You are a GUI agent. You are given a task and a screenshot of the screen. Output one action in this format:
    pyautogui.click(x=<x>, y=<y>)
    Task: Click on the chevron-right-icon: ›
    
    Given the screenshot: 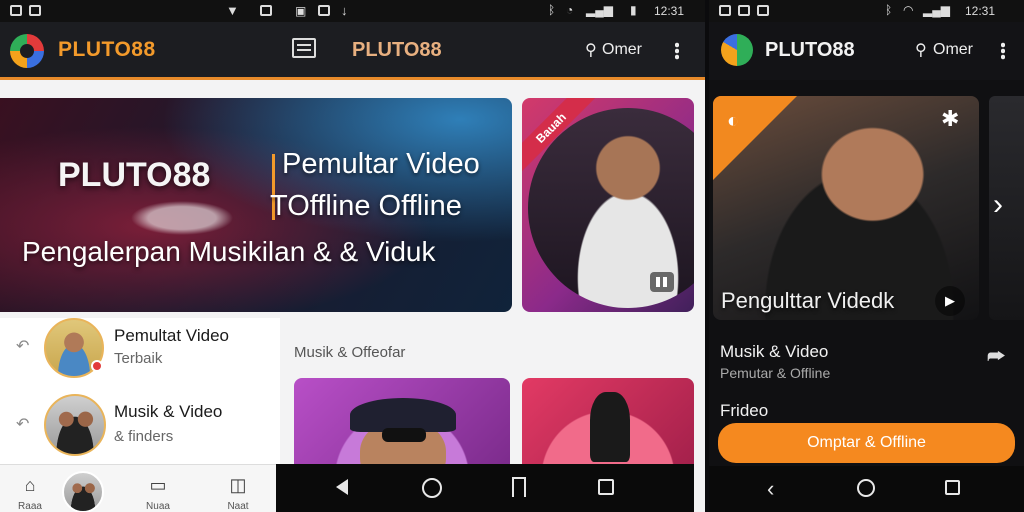 What is the action you would take?
    pyautogui.click(x=998, y=205)
    